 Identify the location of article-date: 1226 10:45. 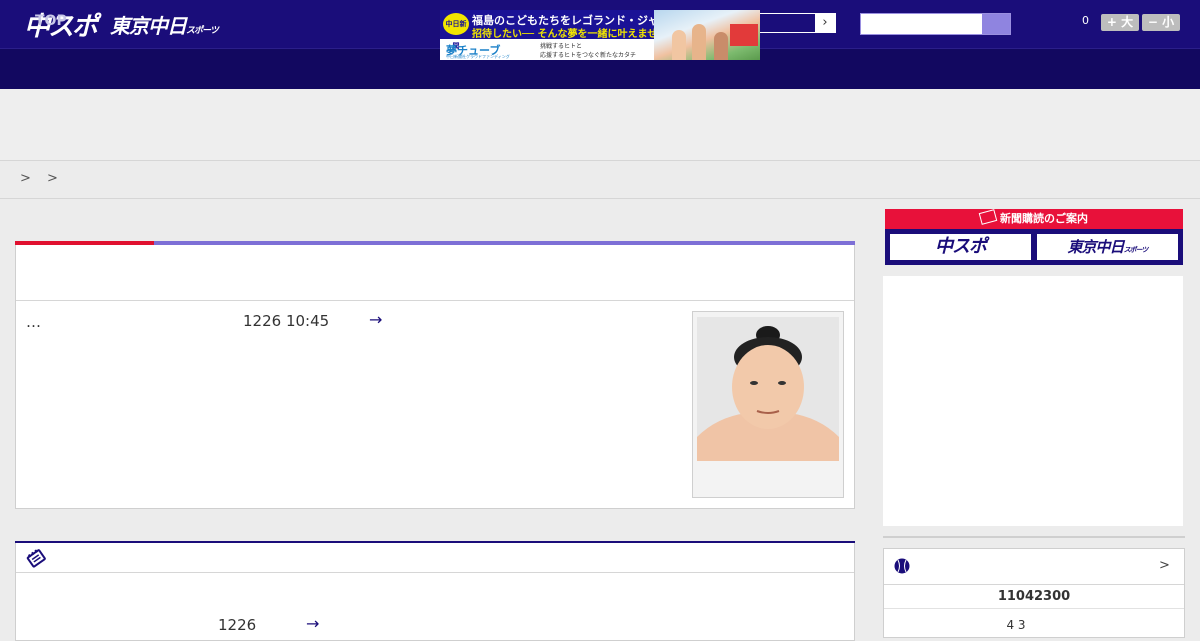
(286, 321).